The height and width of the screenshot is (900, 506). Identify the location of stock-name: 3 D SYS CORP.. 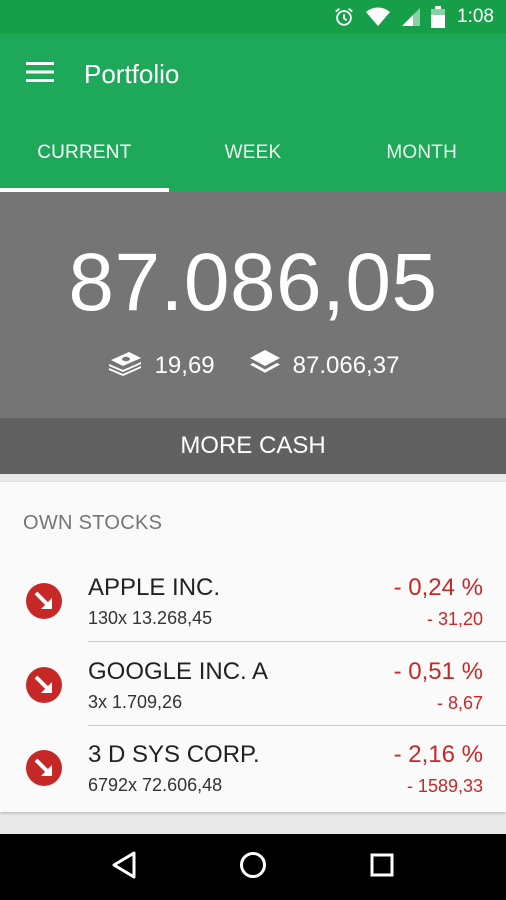
(174, 754).